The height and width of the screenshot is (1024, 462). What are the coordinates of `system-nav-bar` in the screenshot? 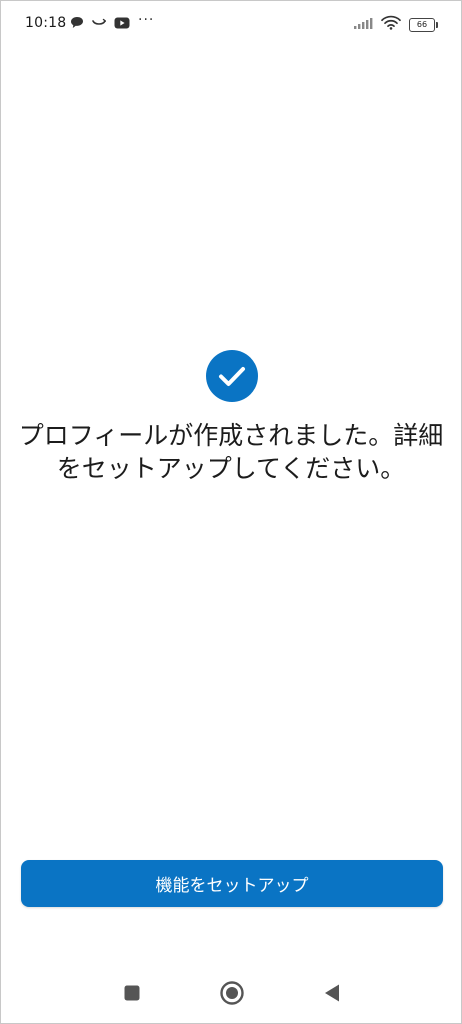 It's located at (231, 992).